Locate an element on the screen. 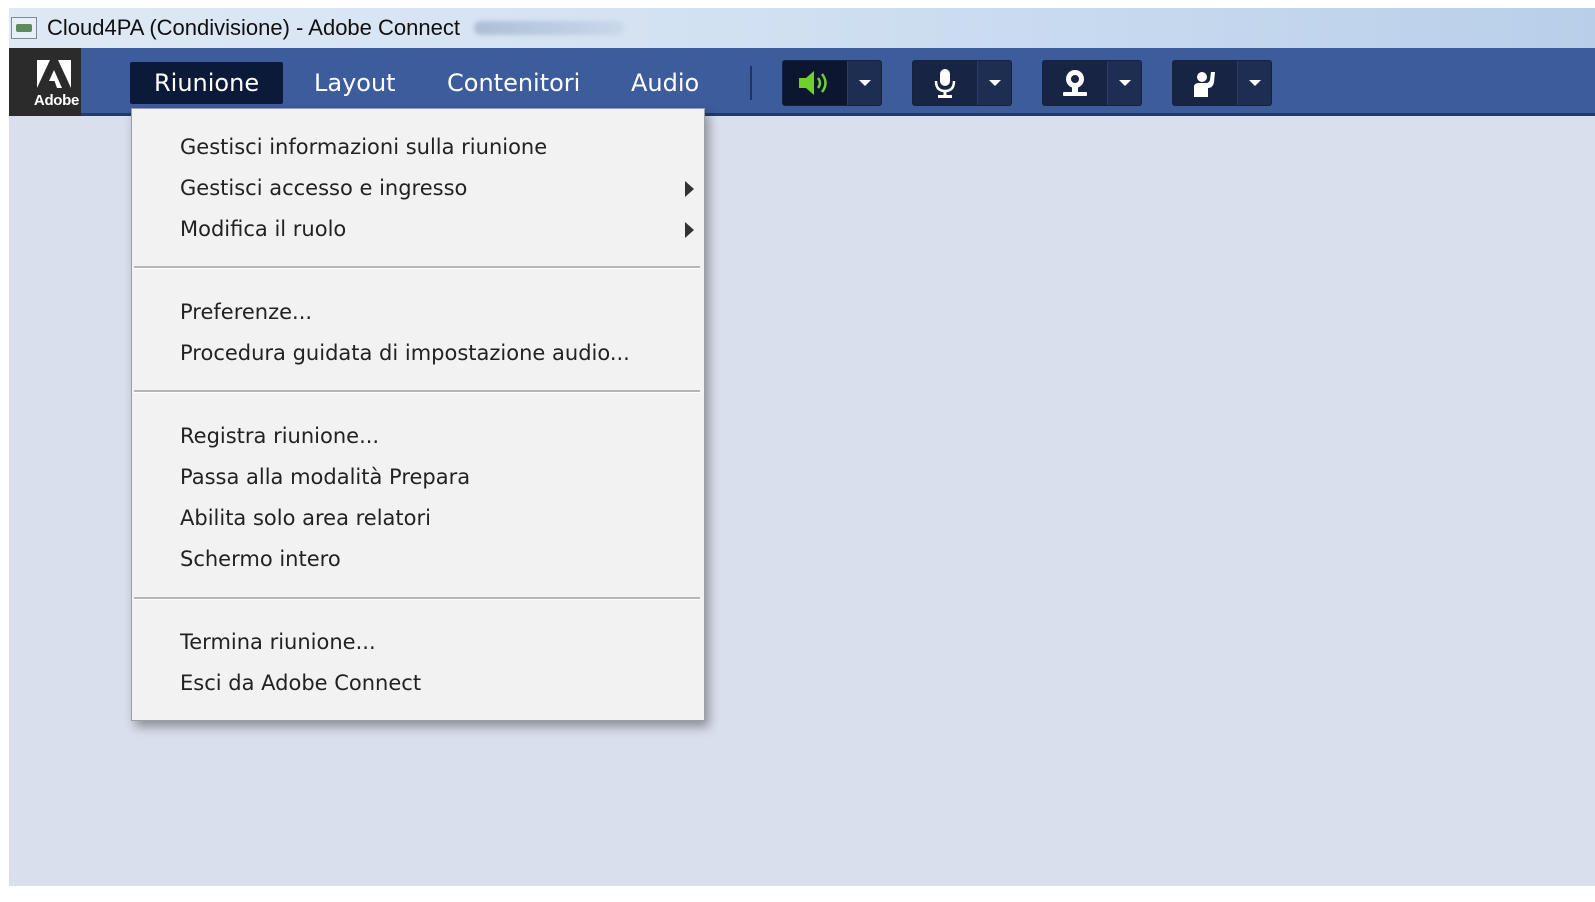 The width and height of the screenshot is (1595, 902). adobe-logo: Adobe is located at coordinates (45, 82).